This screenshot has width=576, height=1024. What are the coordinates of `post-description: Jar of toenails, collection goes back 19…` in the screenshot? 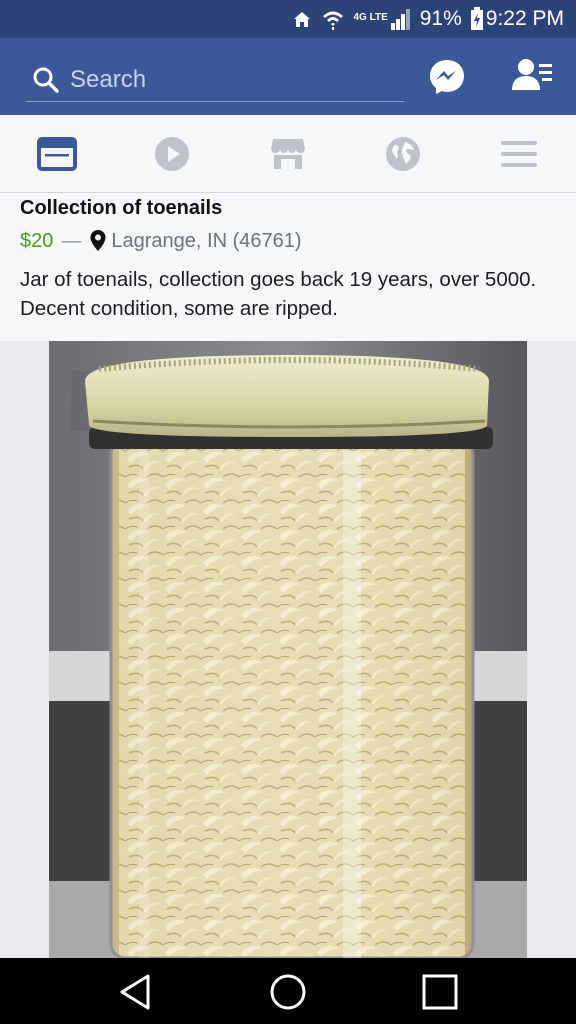 It's located at (278, 294).